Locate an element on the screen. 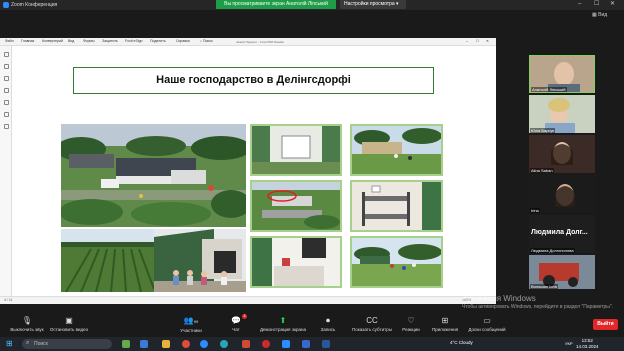 The image size is (624, 351). leave-meeting-button: Выйти is located at coordinates (605, 324).